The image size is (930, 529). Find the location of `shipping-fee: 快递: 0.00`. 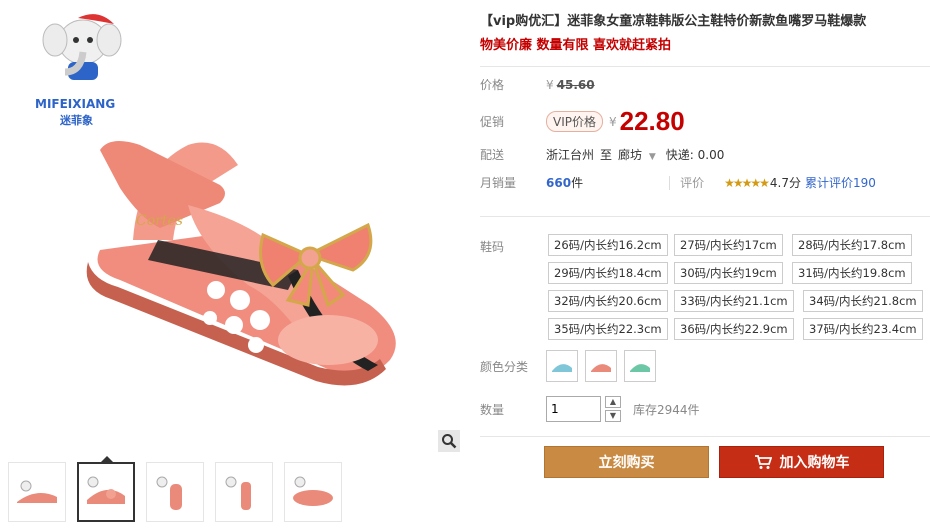

shipping-fee: 快递: 0.00 is located at coordinates (695, 155).